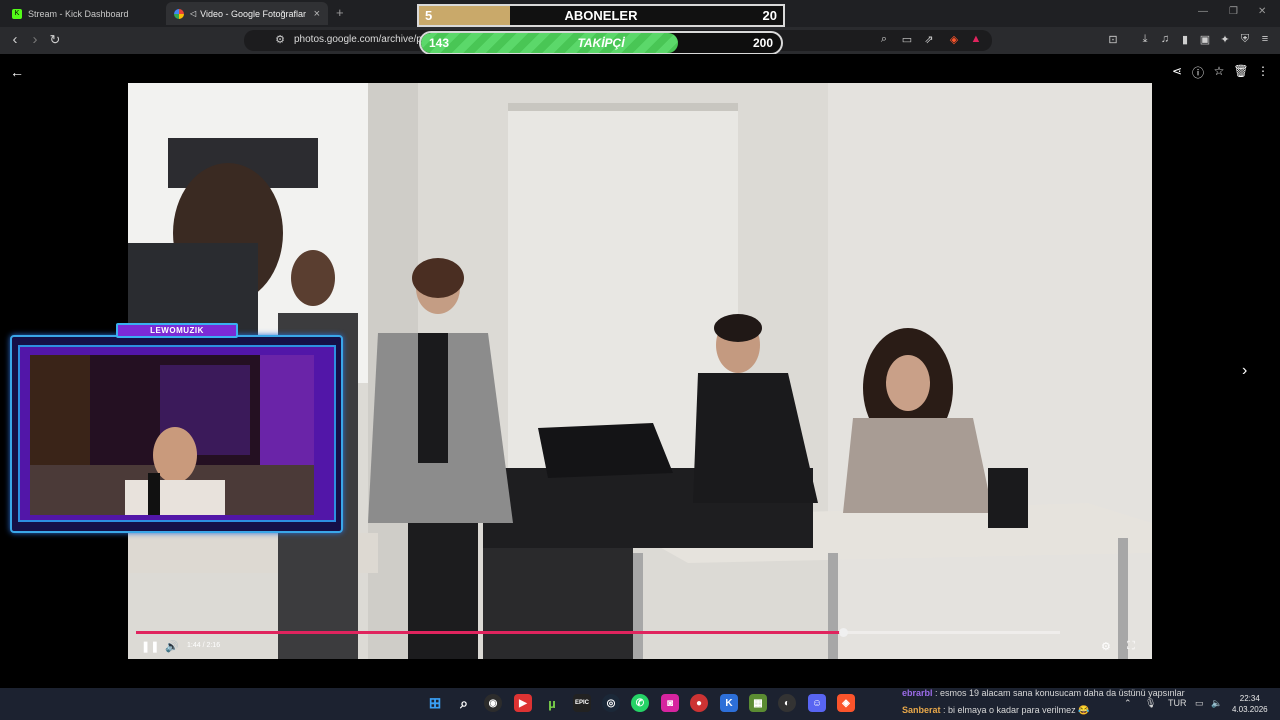 This screenshot has width=1280, height=720. I want to click on network-icon: ▭, so click(1199, 703).